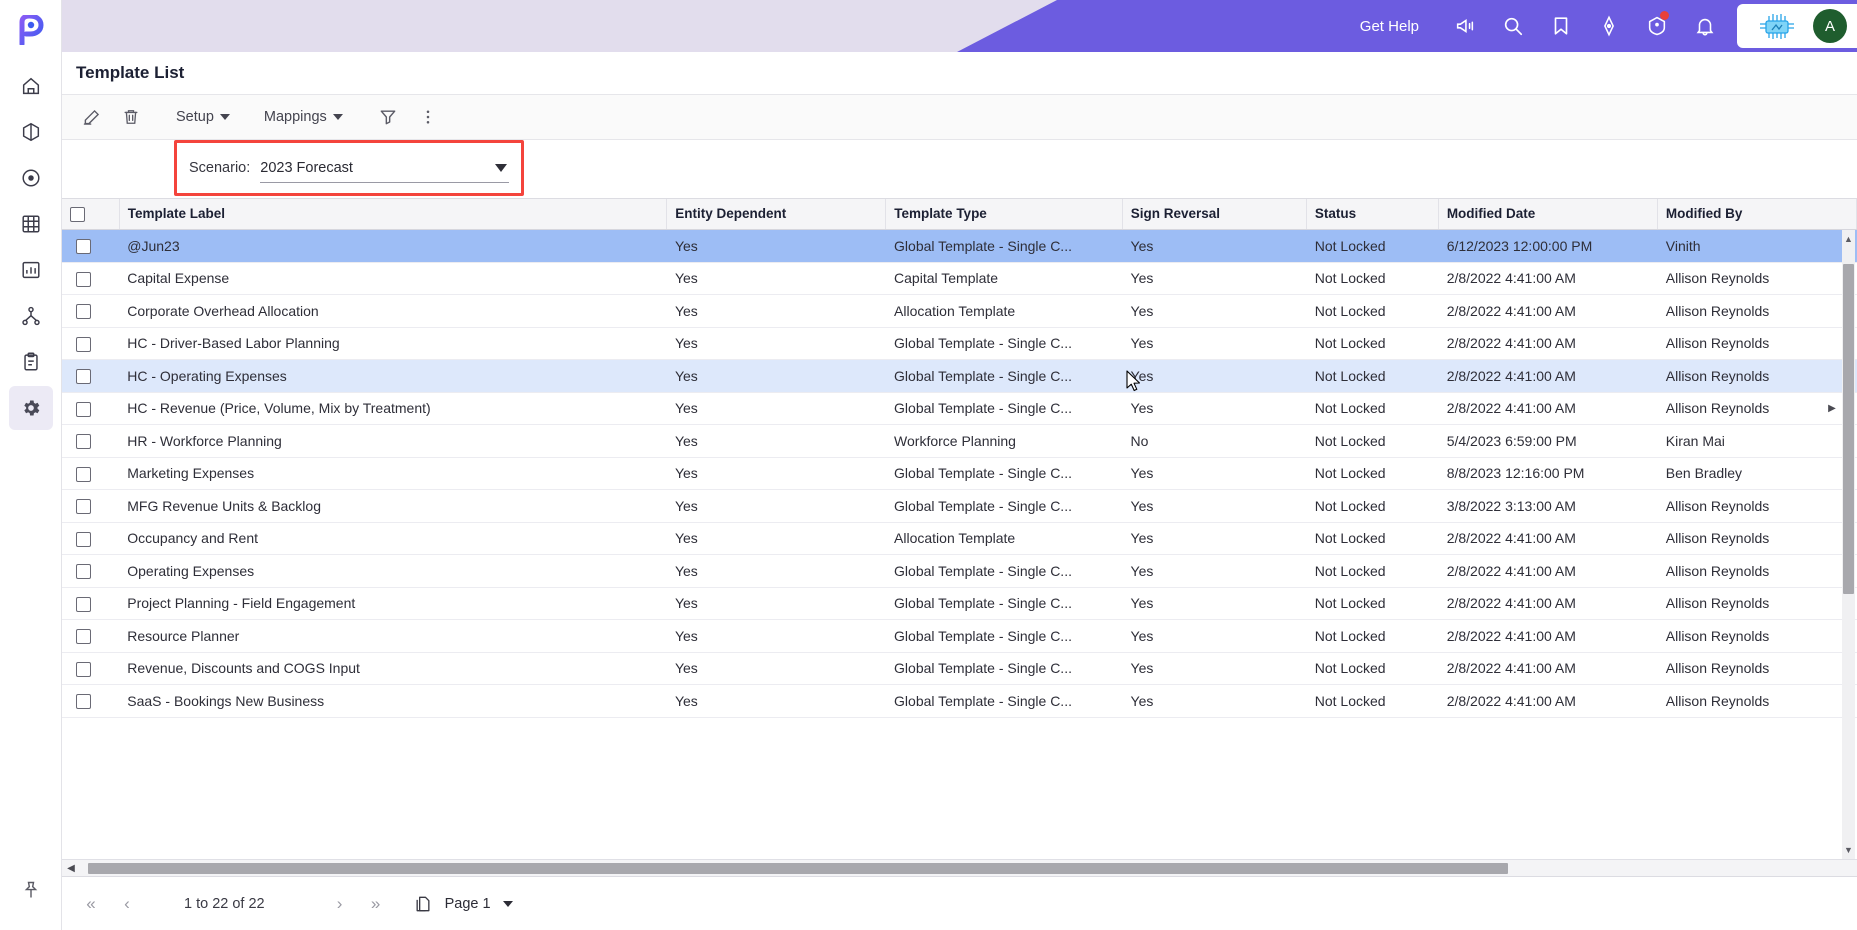 The width and height of the screenshot is (1857, 930). What do you see at coordinates (1664, 15) in the screenshot?
I see `notification-dot` at bounding box center [1664, 15].